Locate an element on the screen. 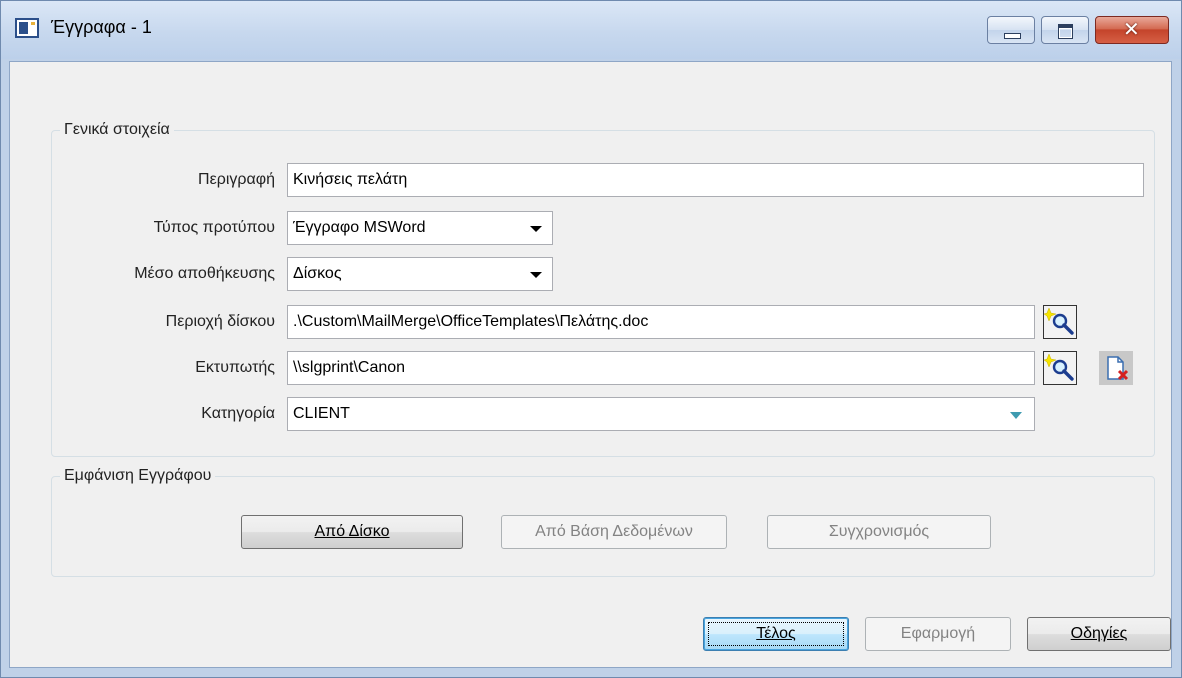 Image resolution: width=1182 pixels, height=678 pixels. printer-field: \\slgprint\Canon is located at coordinates (661, 368).